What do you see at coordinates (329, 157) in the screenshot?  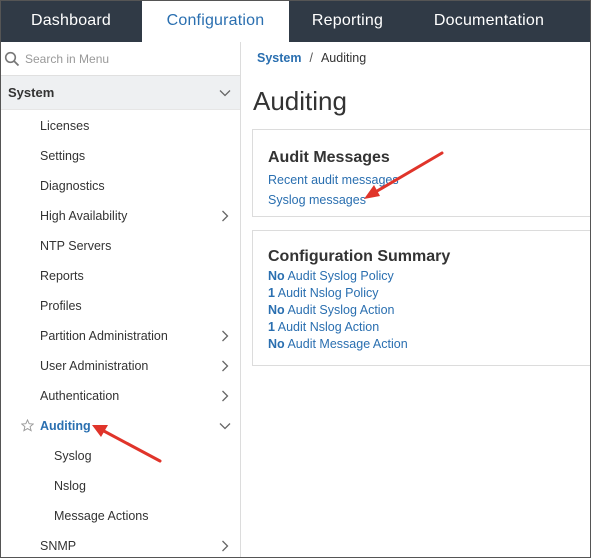 I see `audit-messages-title: Audit Messages` at bounding box center [329, 157].